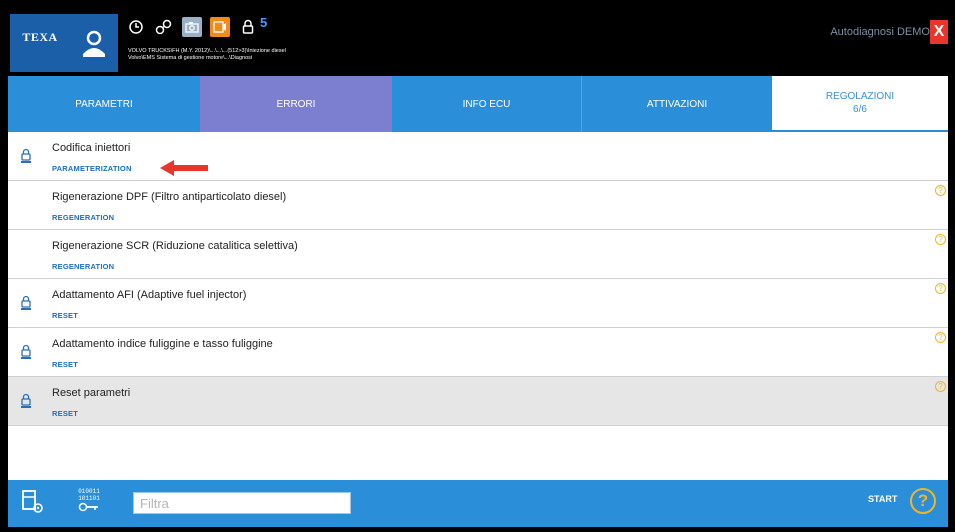 Image resolution: width=955 pixels, height=532 pixels. Describe the element at coordinates (860, 109) in the screenshot. I see `tab-counter: 6/6` at that location.